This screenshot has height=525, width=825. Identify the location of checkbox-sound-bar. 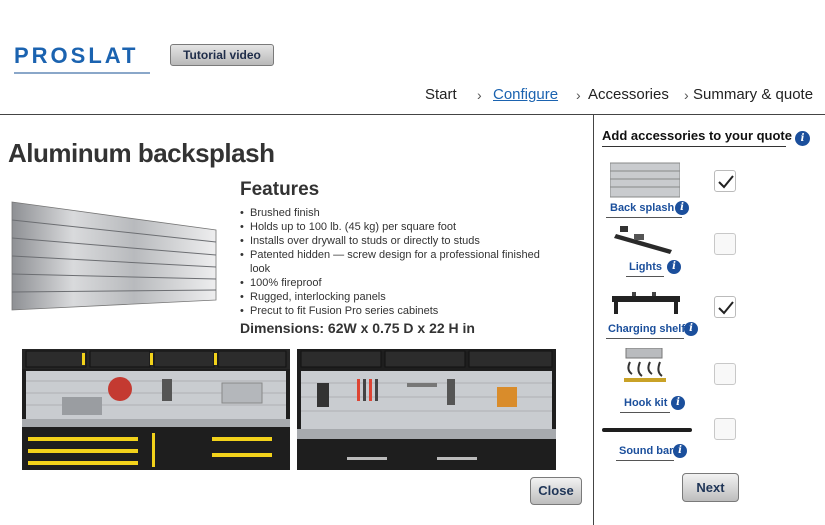
(725, 429).